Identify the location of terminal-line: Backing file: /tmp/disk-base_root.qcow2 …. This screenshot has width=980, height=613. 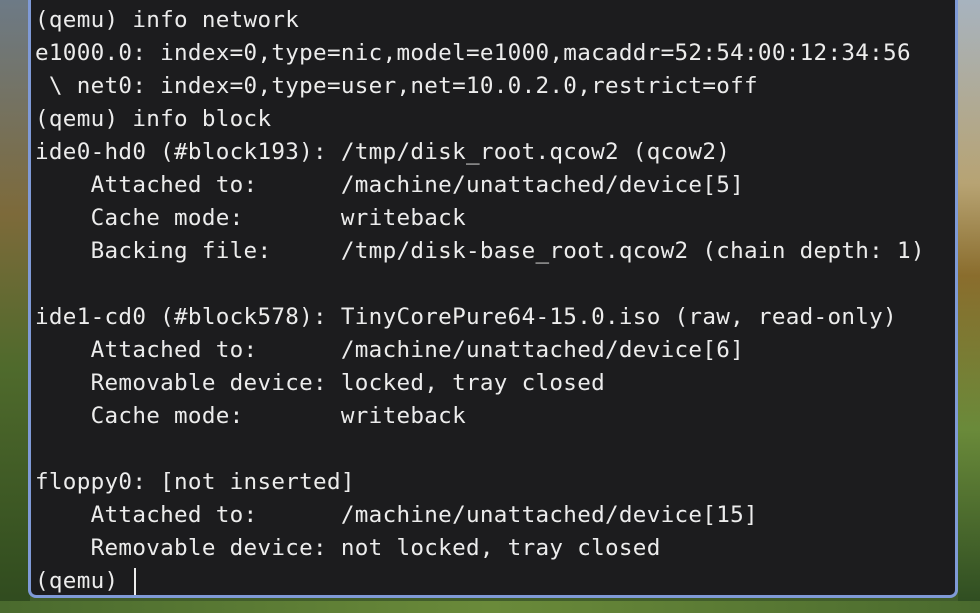
(480, 251).